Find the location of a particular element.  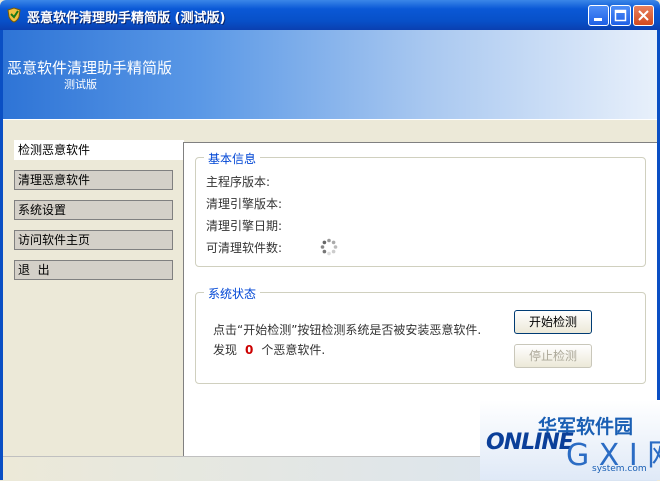

cleanable-count-label: 可清理软件数: is located at coordinates (244, 248).